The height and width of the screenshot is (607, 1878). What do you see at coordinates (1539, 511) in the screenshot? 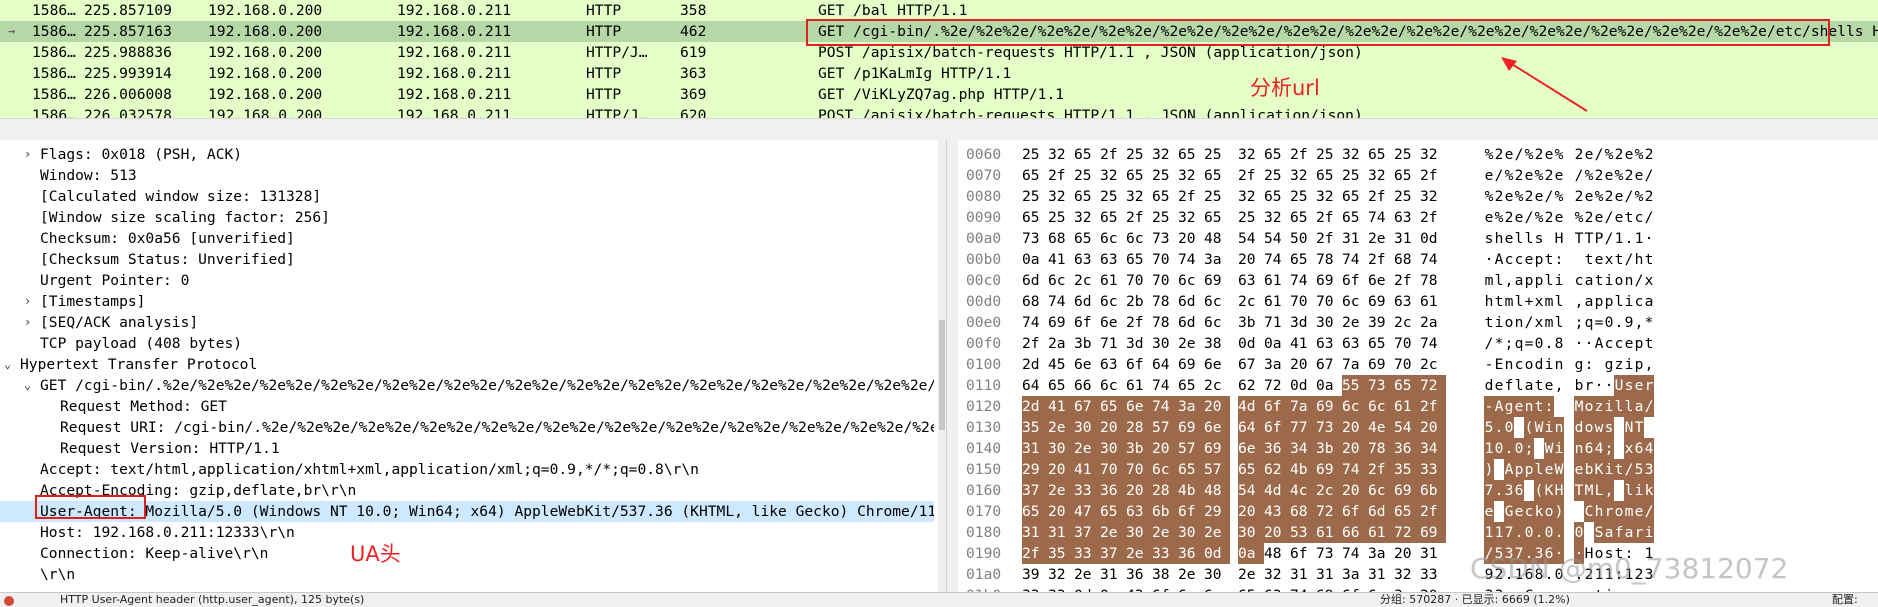
I see `ascii-char: k` at bounding box center [1539, 511].